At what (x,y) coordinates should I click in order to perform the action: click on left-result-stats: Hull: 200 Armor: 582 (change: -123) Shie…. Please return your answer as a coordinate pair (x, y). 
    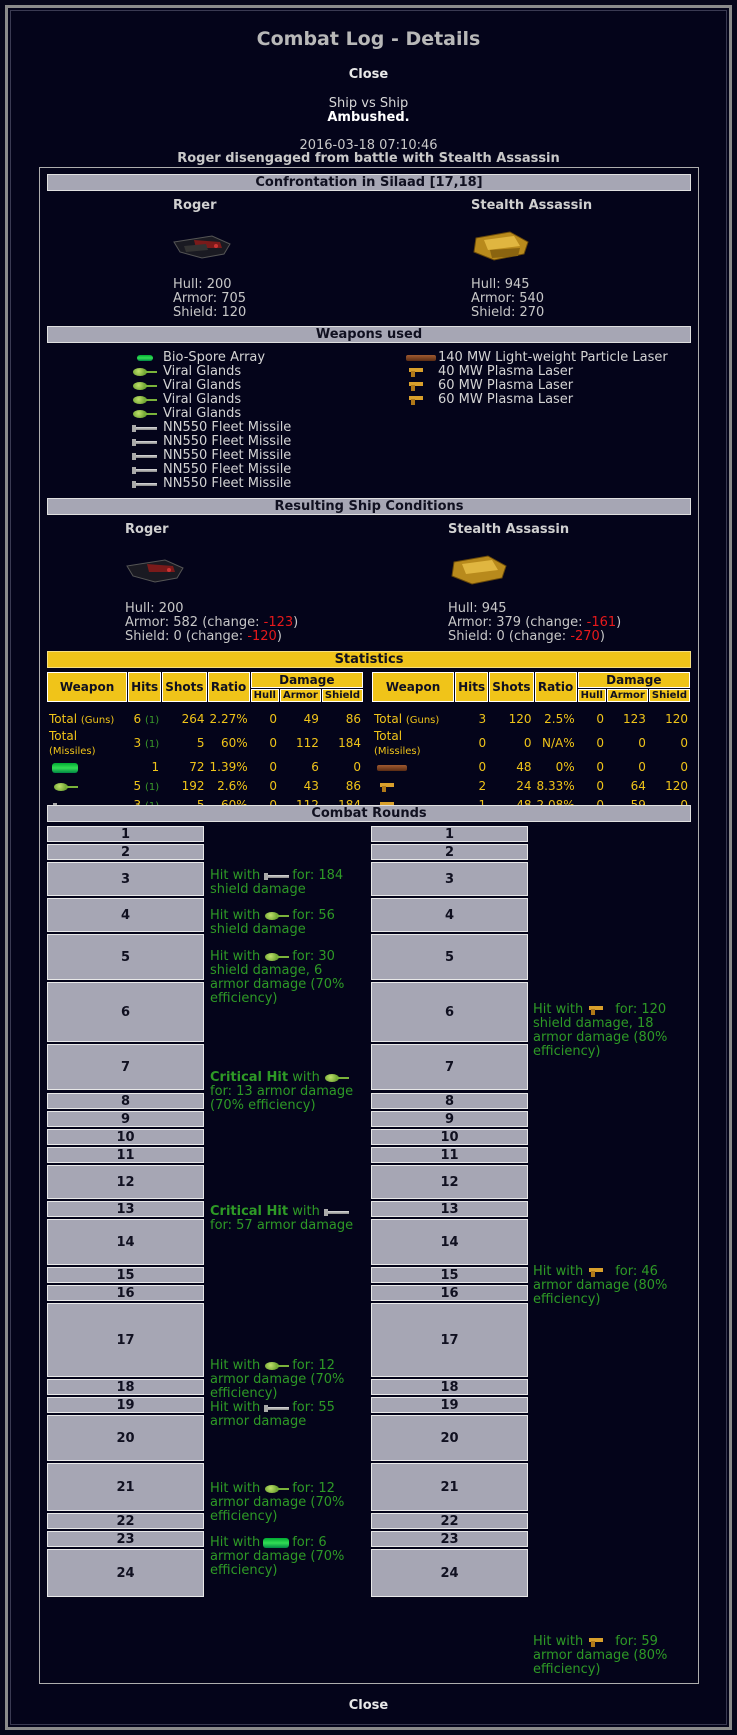
    Looking at the image, I should click on (211, 623).